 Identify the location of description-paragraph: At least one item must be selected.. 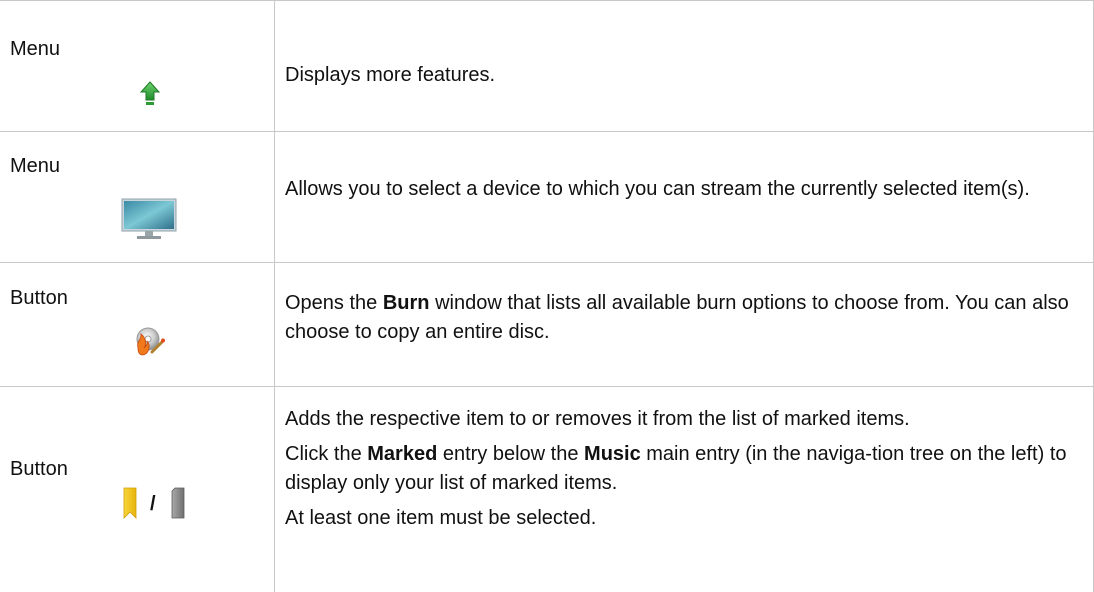
(441, 518).